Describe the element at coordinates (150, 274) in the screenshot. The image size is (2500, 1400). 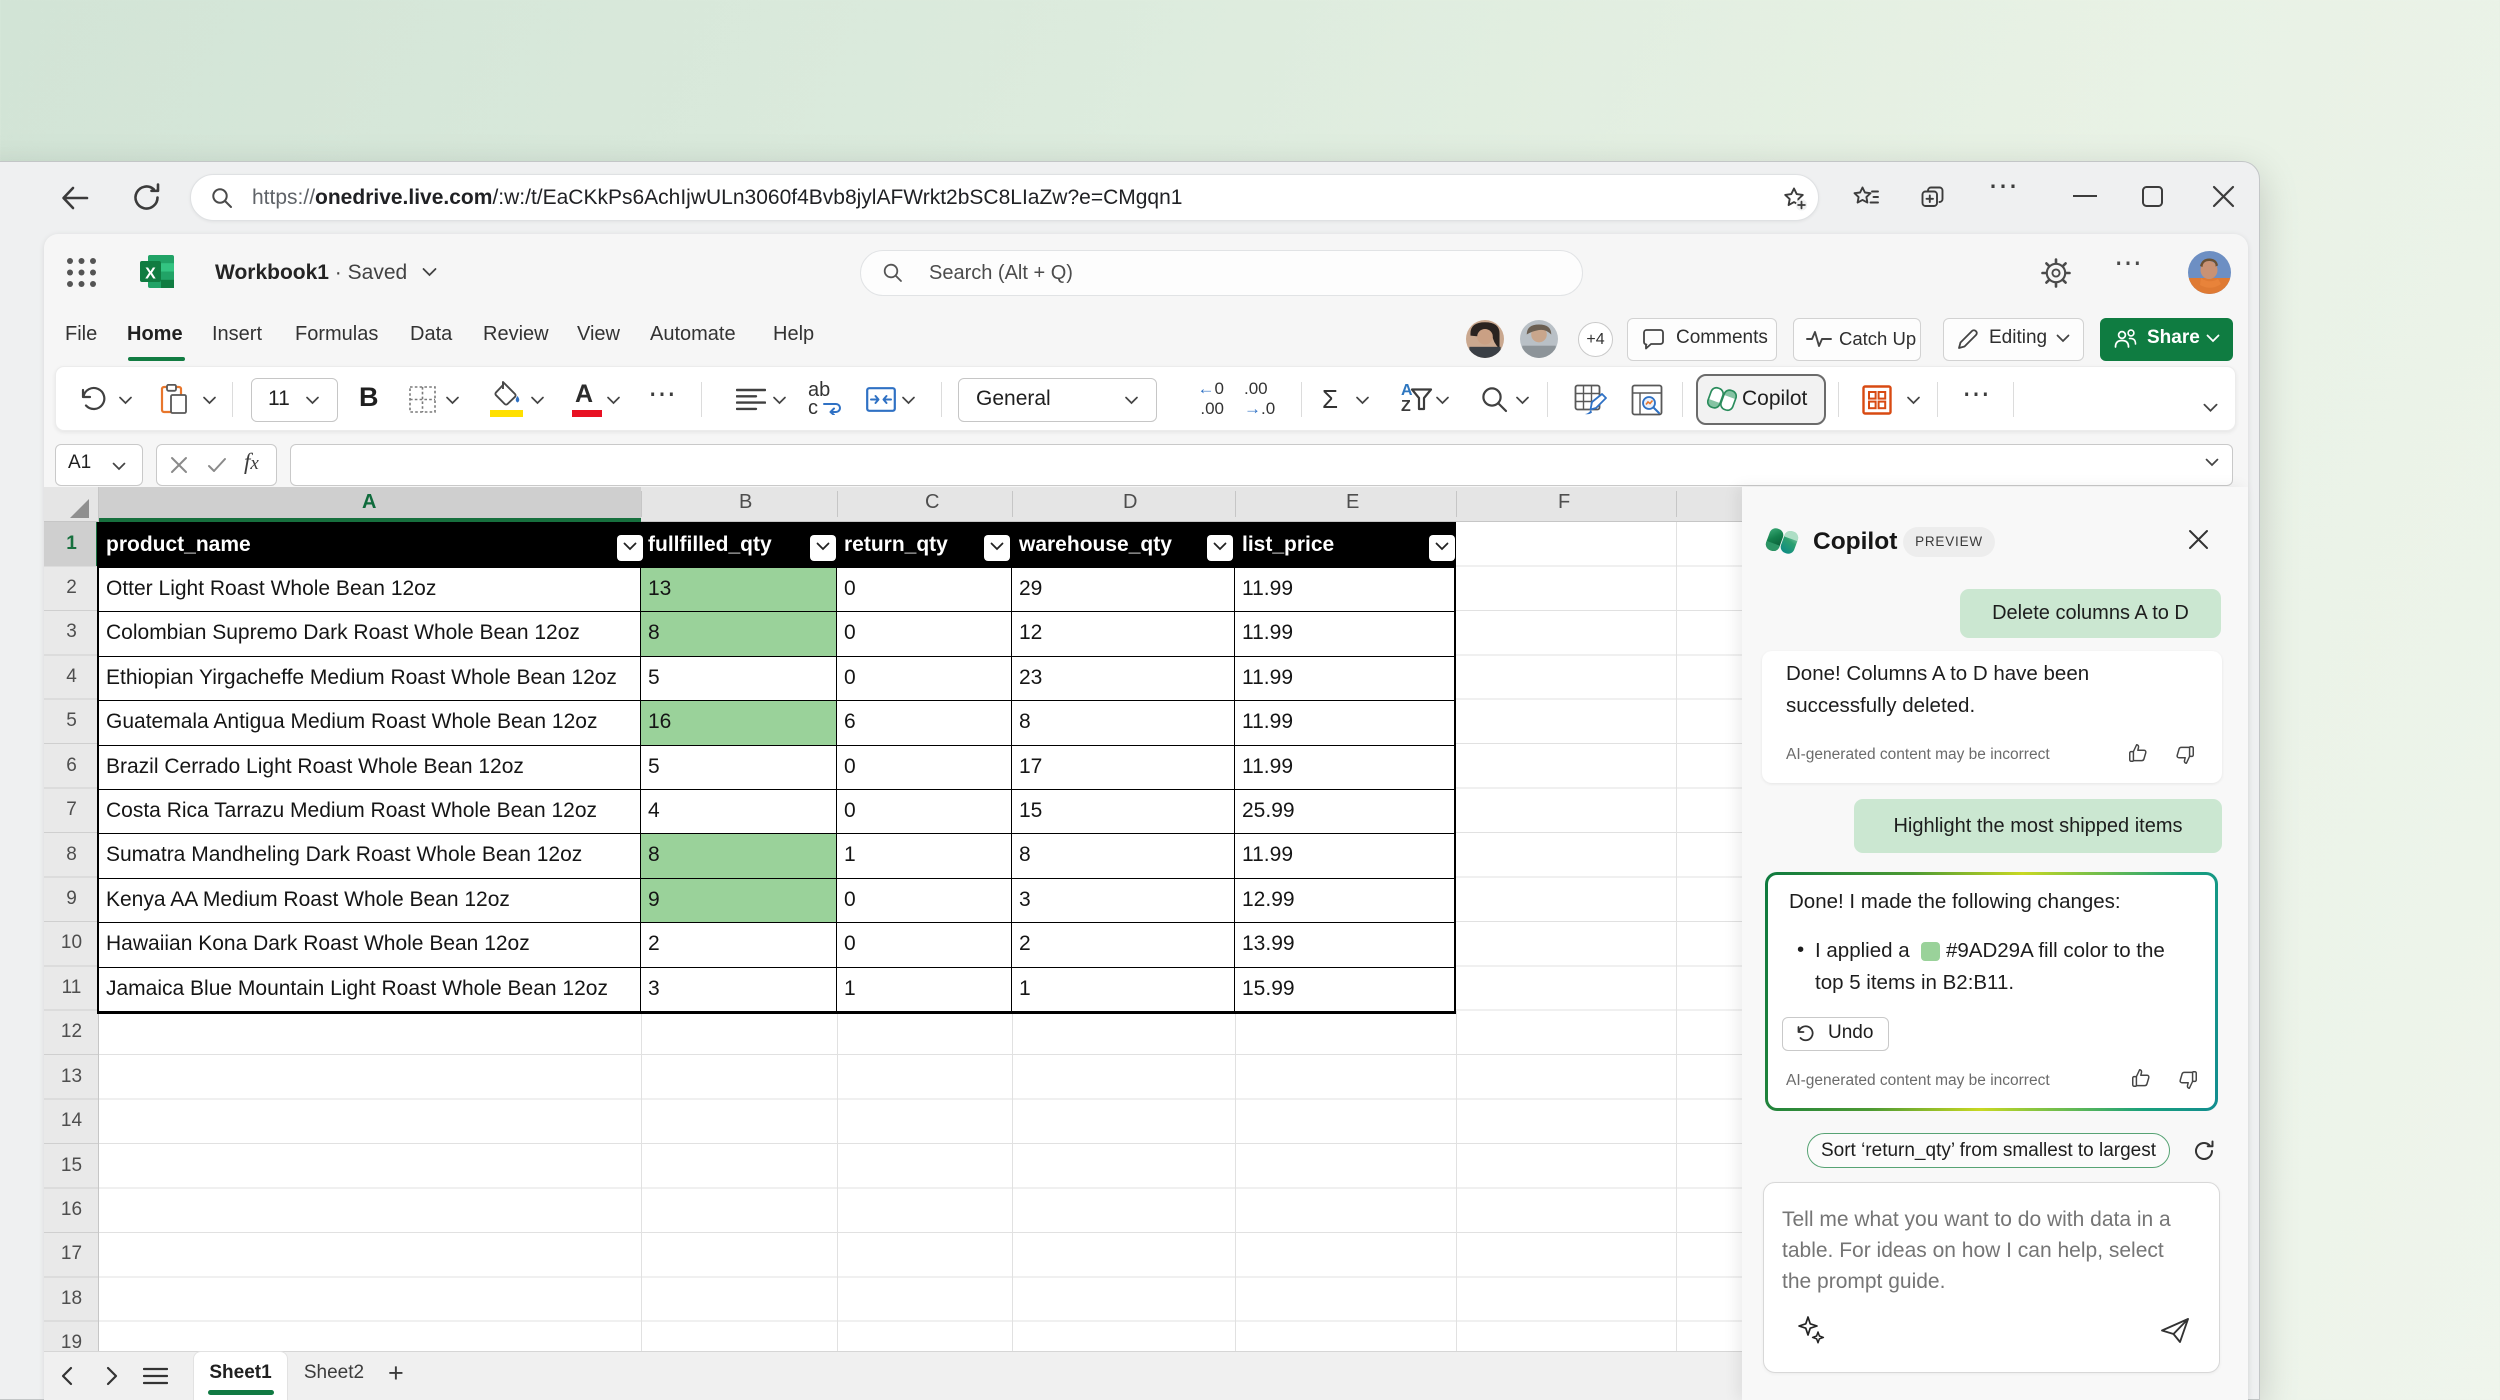
I see `svg-text: X` at that location.